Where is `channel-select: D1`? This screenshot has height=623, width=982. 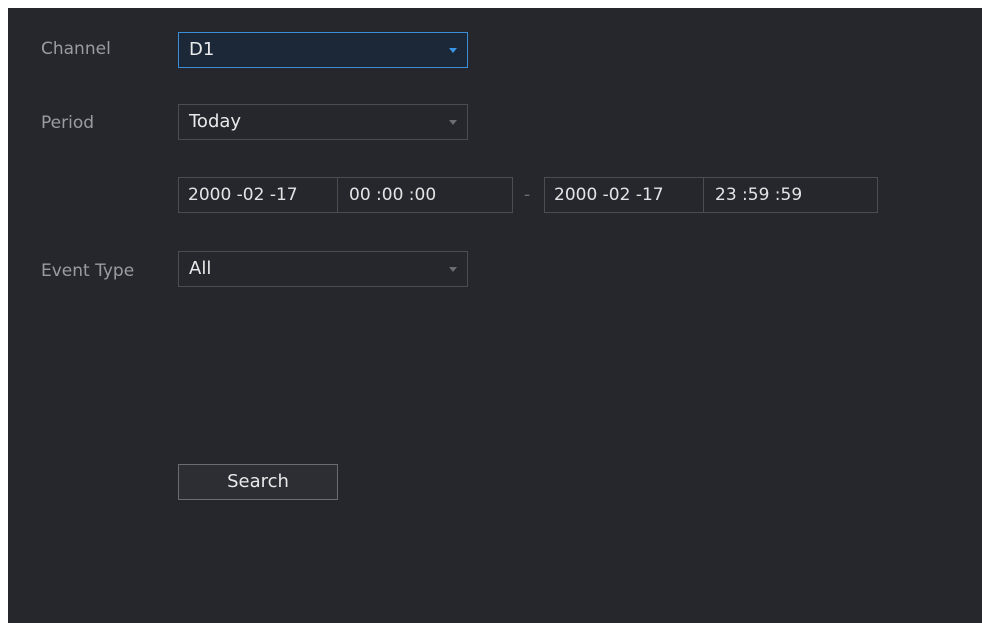 channel-select: D1 is located at coordinates (323, 50).